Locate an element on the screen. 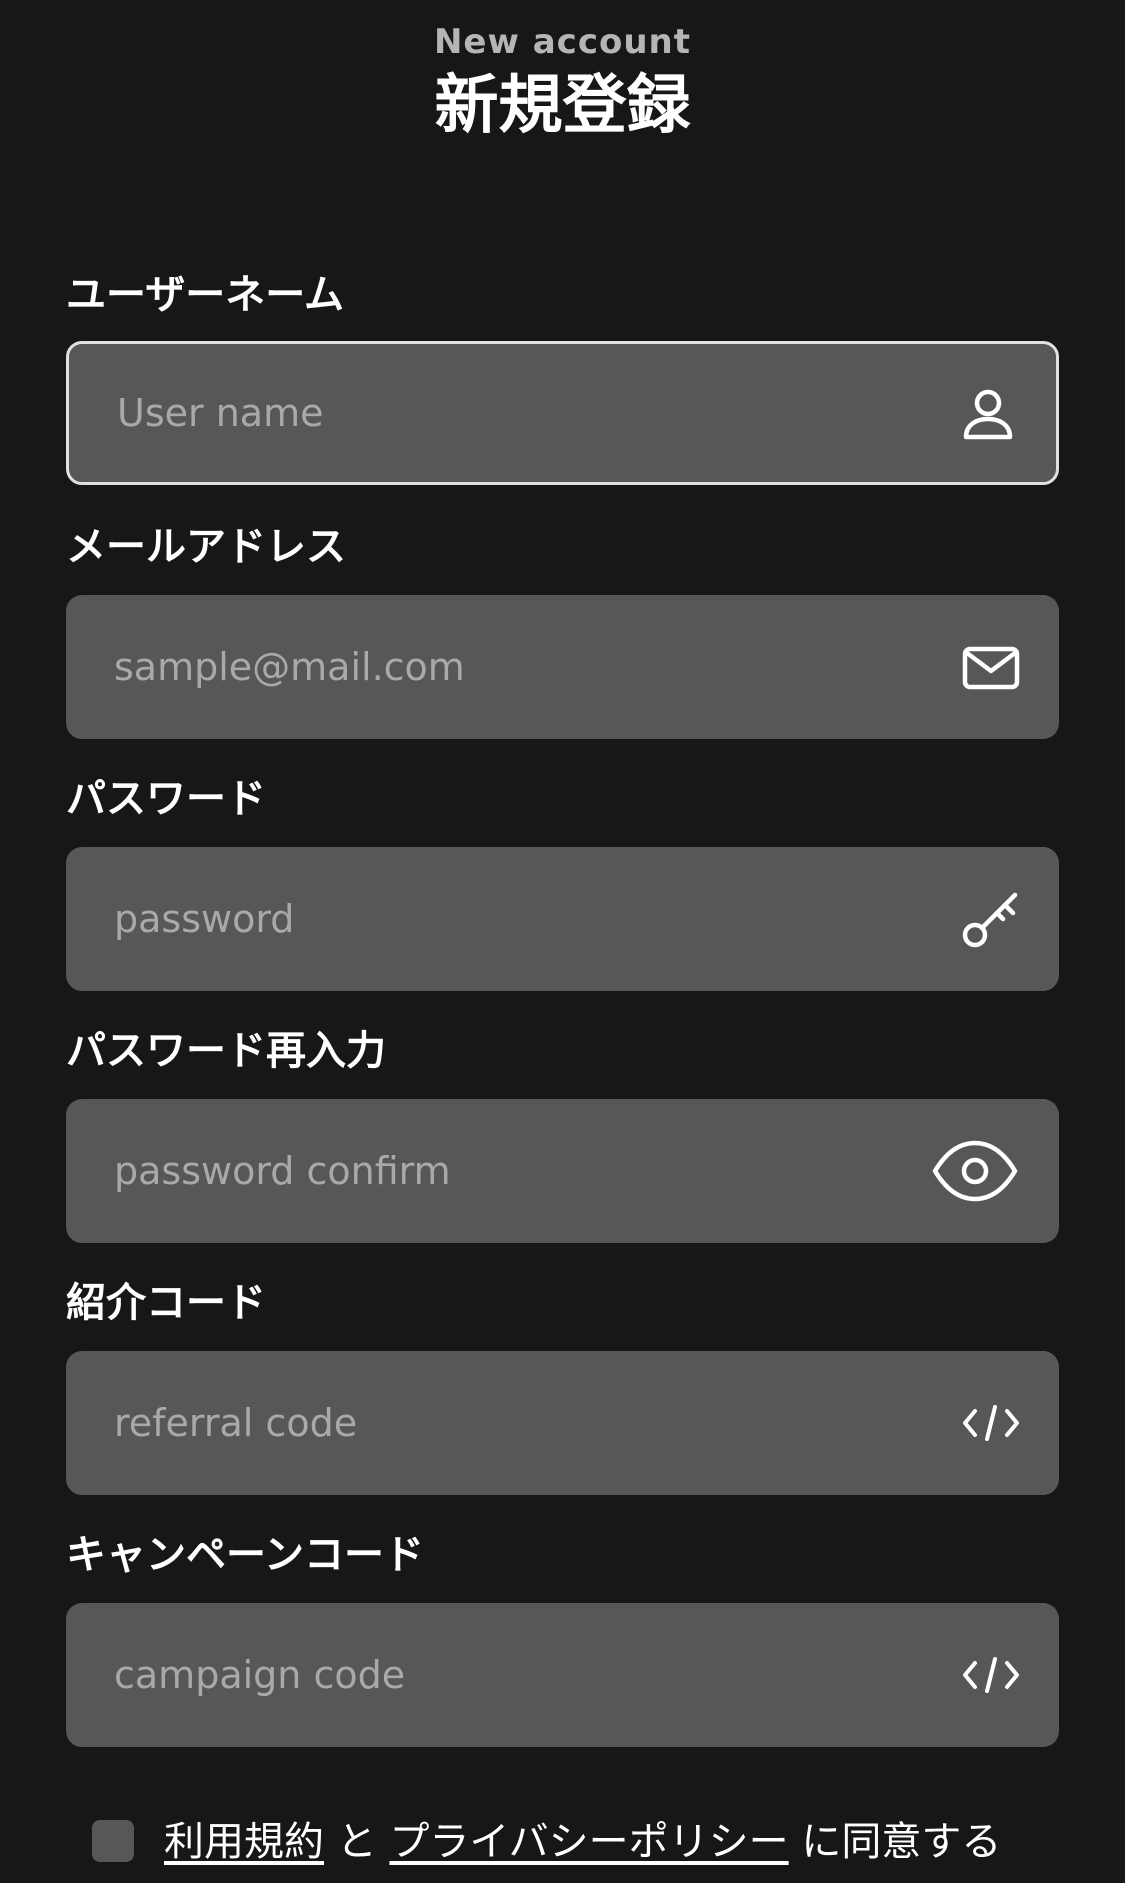 This screenshot has width=1125, height=1883. terms-link: 利用規約 is located at coordinates (244, 1842).